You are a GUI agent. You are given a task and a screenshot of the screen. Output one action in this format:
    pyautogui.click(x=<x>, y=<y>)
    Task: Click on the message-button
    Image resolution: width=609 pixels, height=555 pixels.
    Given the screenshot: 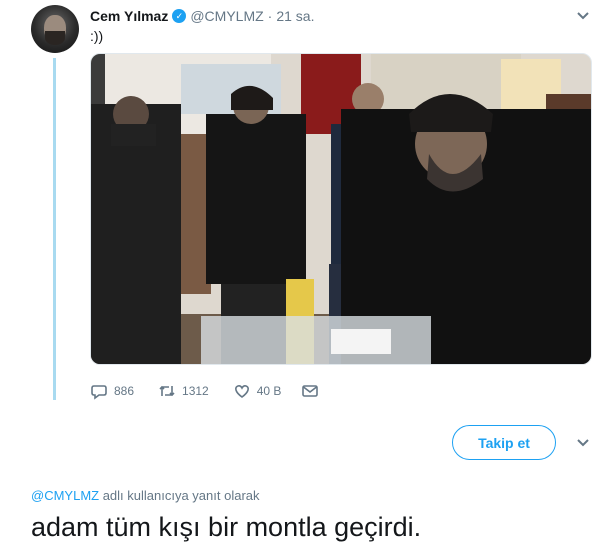 What is the action you would take?
    pyautogui.click(x=313, y=391)
    